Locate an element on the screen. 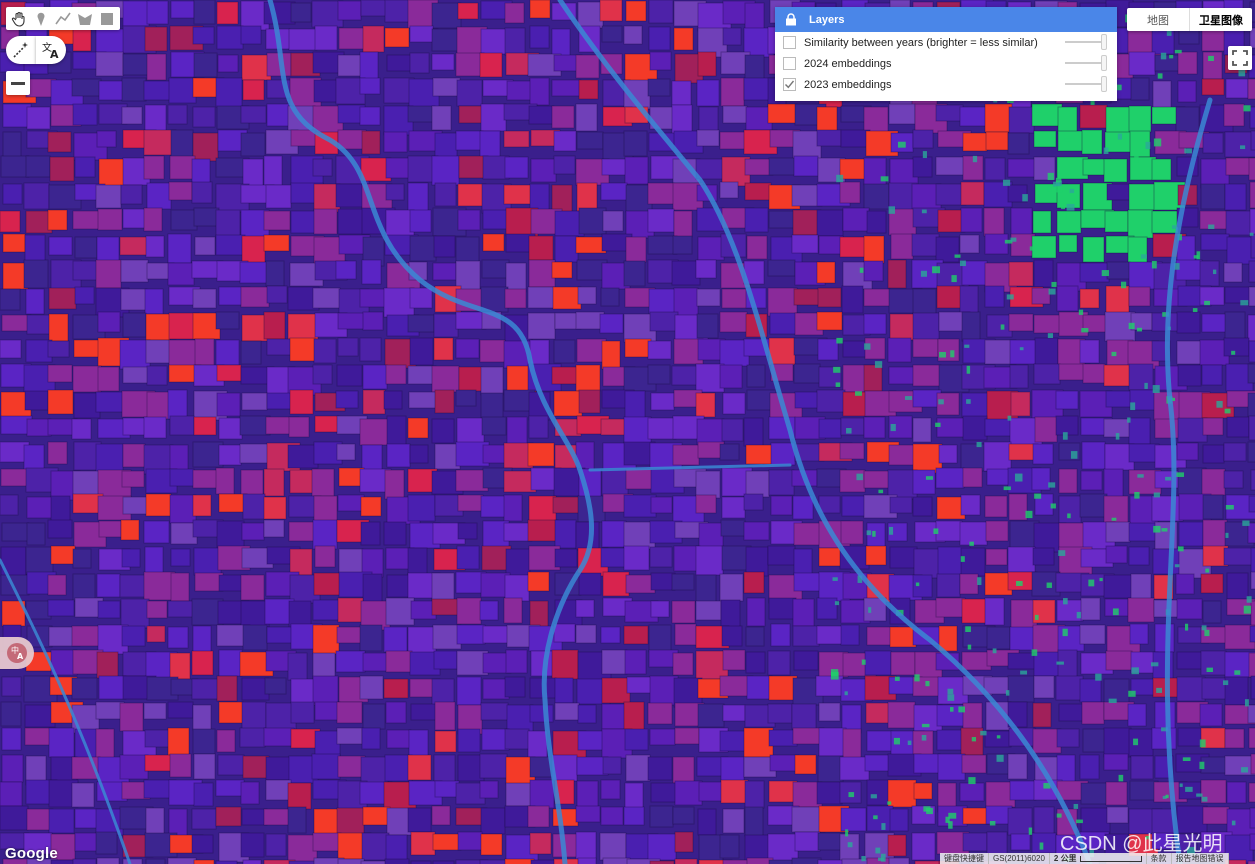 The width and height of the screenshot is (1255, 864). keyboard-shortcuts-link: 键盘快捷键 is located at coordinates (964, 858).